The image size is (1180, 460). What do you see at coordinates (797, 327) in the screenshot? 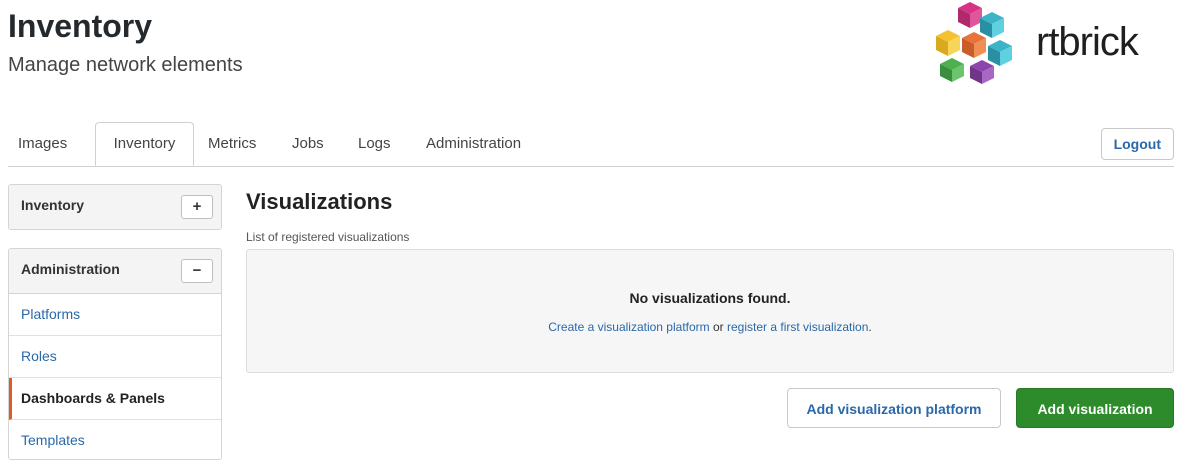
I see `register-visualization-link: register a first visualization` at bounding box center [797, 327].